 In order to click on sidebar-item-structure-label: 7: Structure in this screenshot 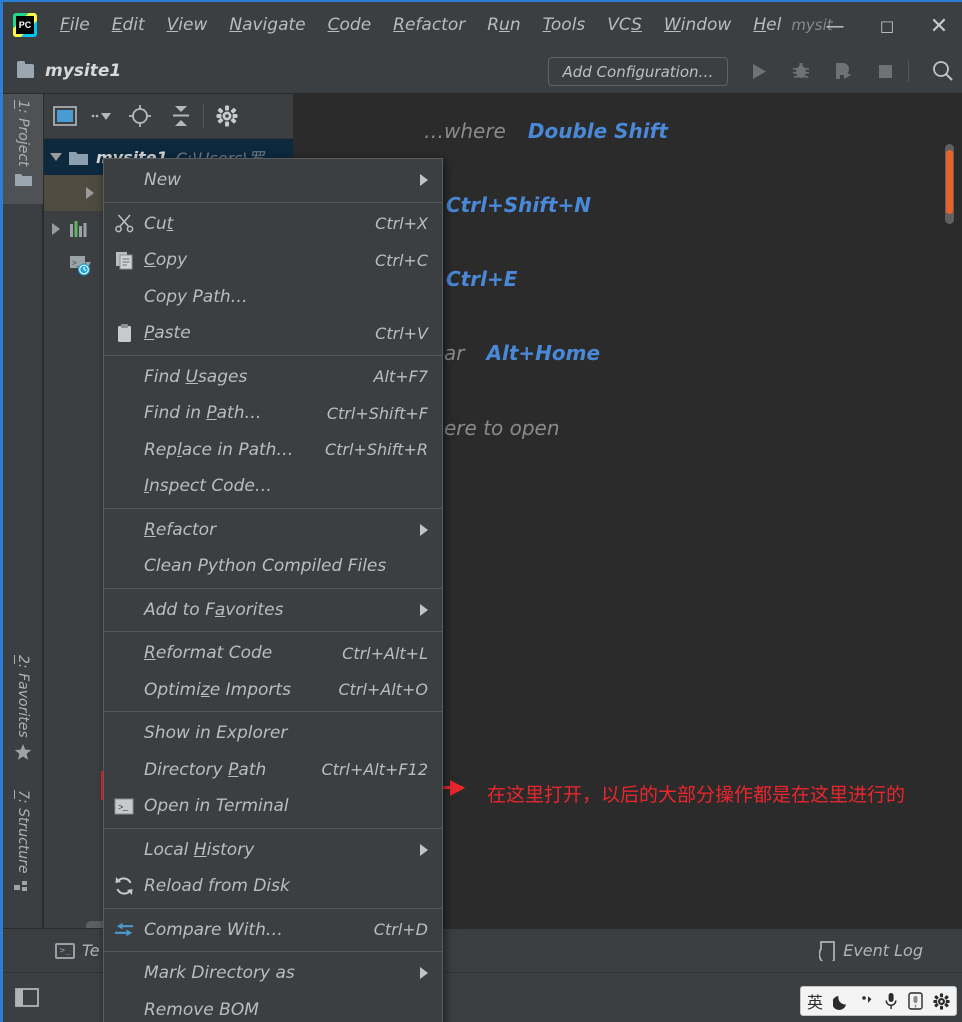, I will do `click(23, 832)`.